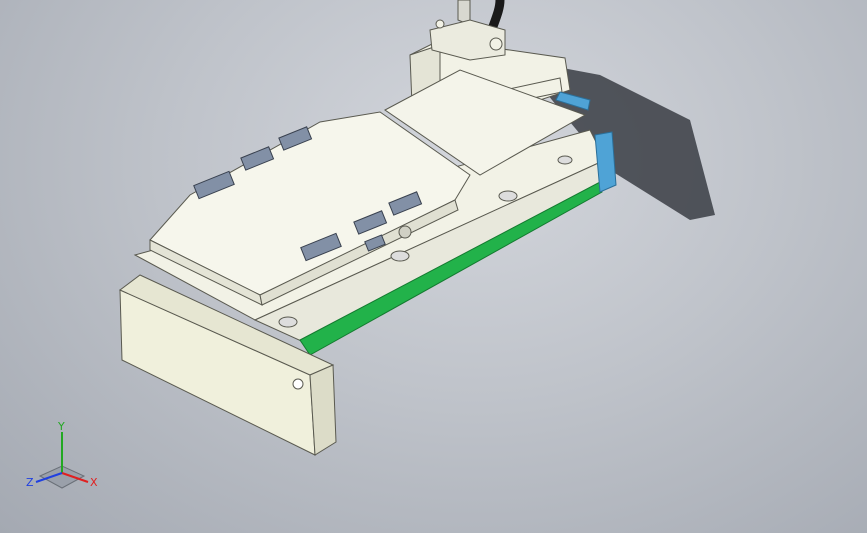  I want to click on z-axis-label: Z, so click(30, 482).